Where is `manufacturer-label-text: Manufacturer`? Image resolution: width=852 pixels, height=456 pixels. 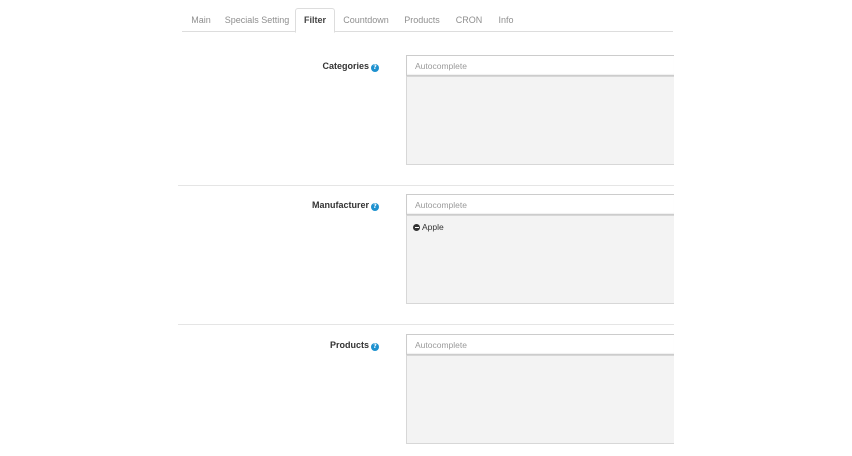
manufacturer-label-text: Manufacturer is located at coordinates (340, 205).